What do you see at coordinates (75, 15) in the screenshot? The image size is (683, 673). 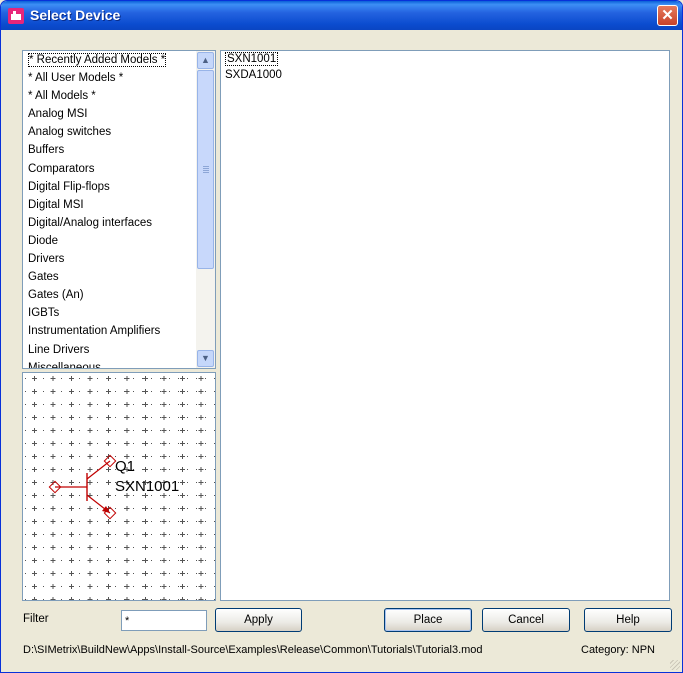 I see `window-title: Select Device` at bounding box center [75, 15].